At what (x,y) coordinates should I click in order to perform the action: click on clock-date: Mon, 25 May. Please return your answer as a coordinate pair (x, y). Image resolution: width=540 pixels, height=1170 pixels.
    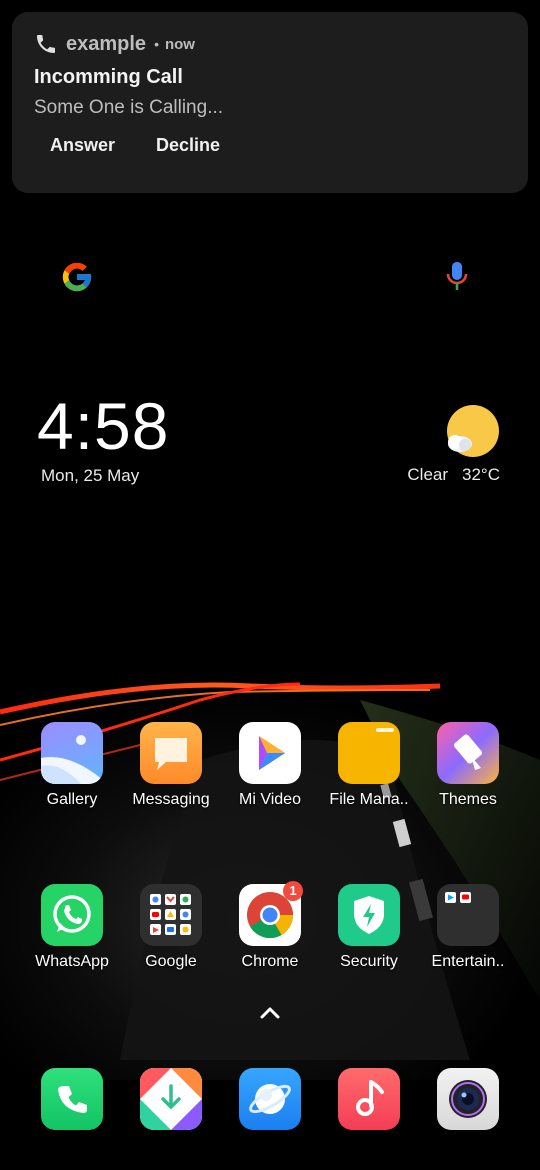
    Looking at the image, I should click on (90, 475).